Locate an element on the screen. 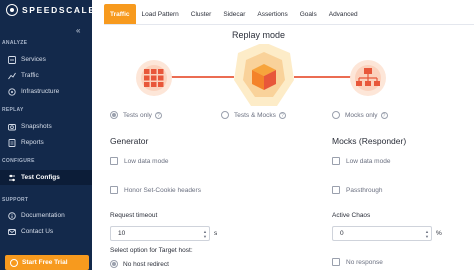 Image resolution: width=474 pixels, height=270 pixels. sidebar-item-documentation: Documentation is located at coordinates (46, 215).